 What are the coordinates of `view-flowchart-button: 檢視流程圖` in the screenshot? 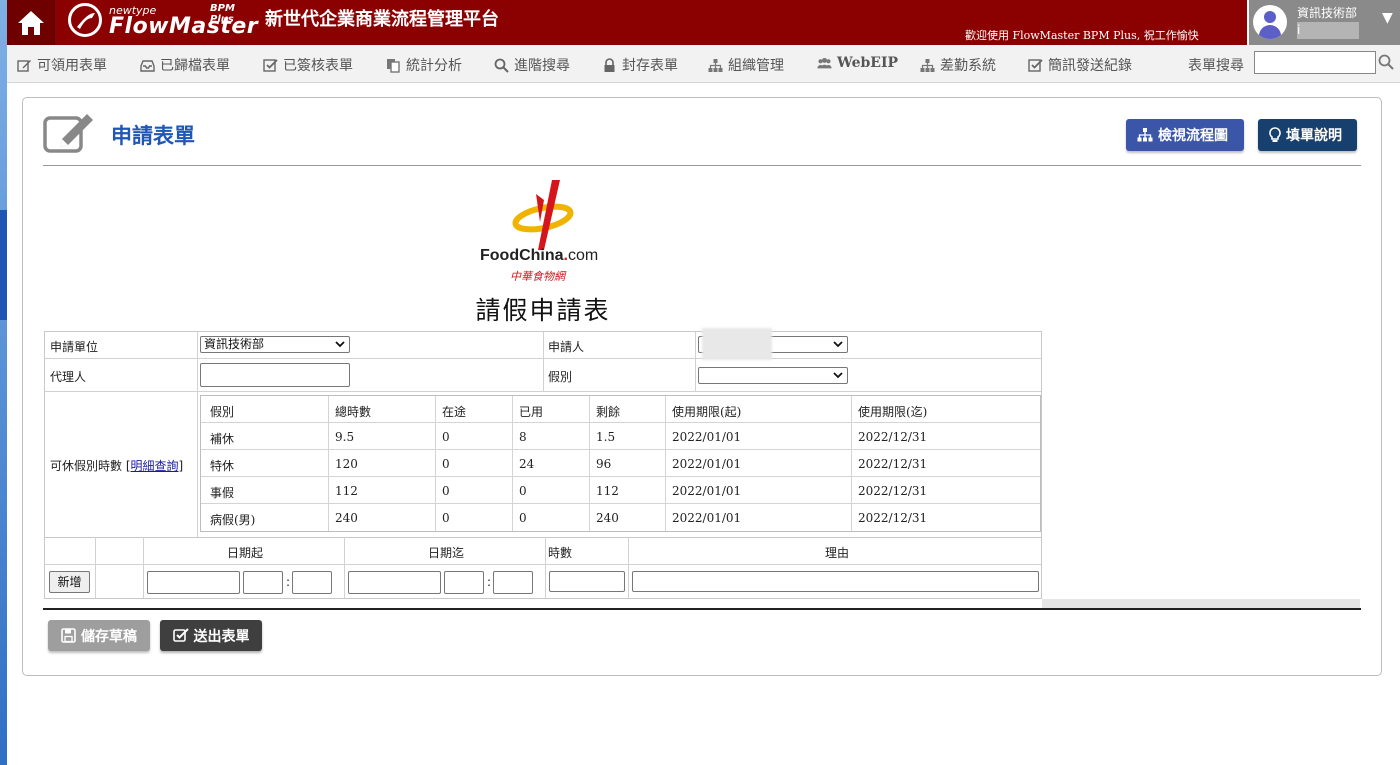 It's located at (1185, 135).